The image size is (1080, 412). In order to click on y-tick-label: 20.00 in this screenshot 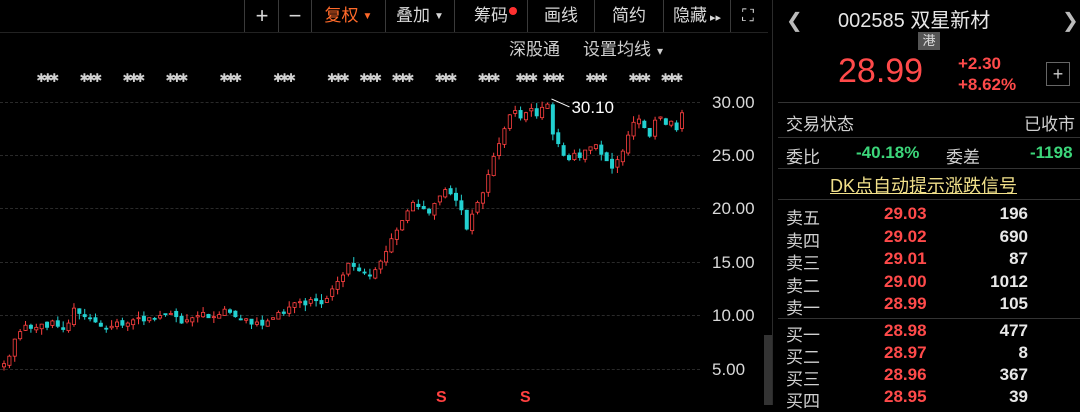, I will do `click(733, 208)`.